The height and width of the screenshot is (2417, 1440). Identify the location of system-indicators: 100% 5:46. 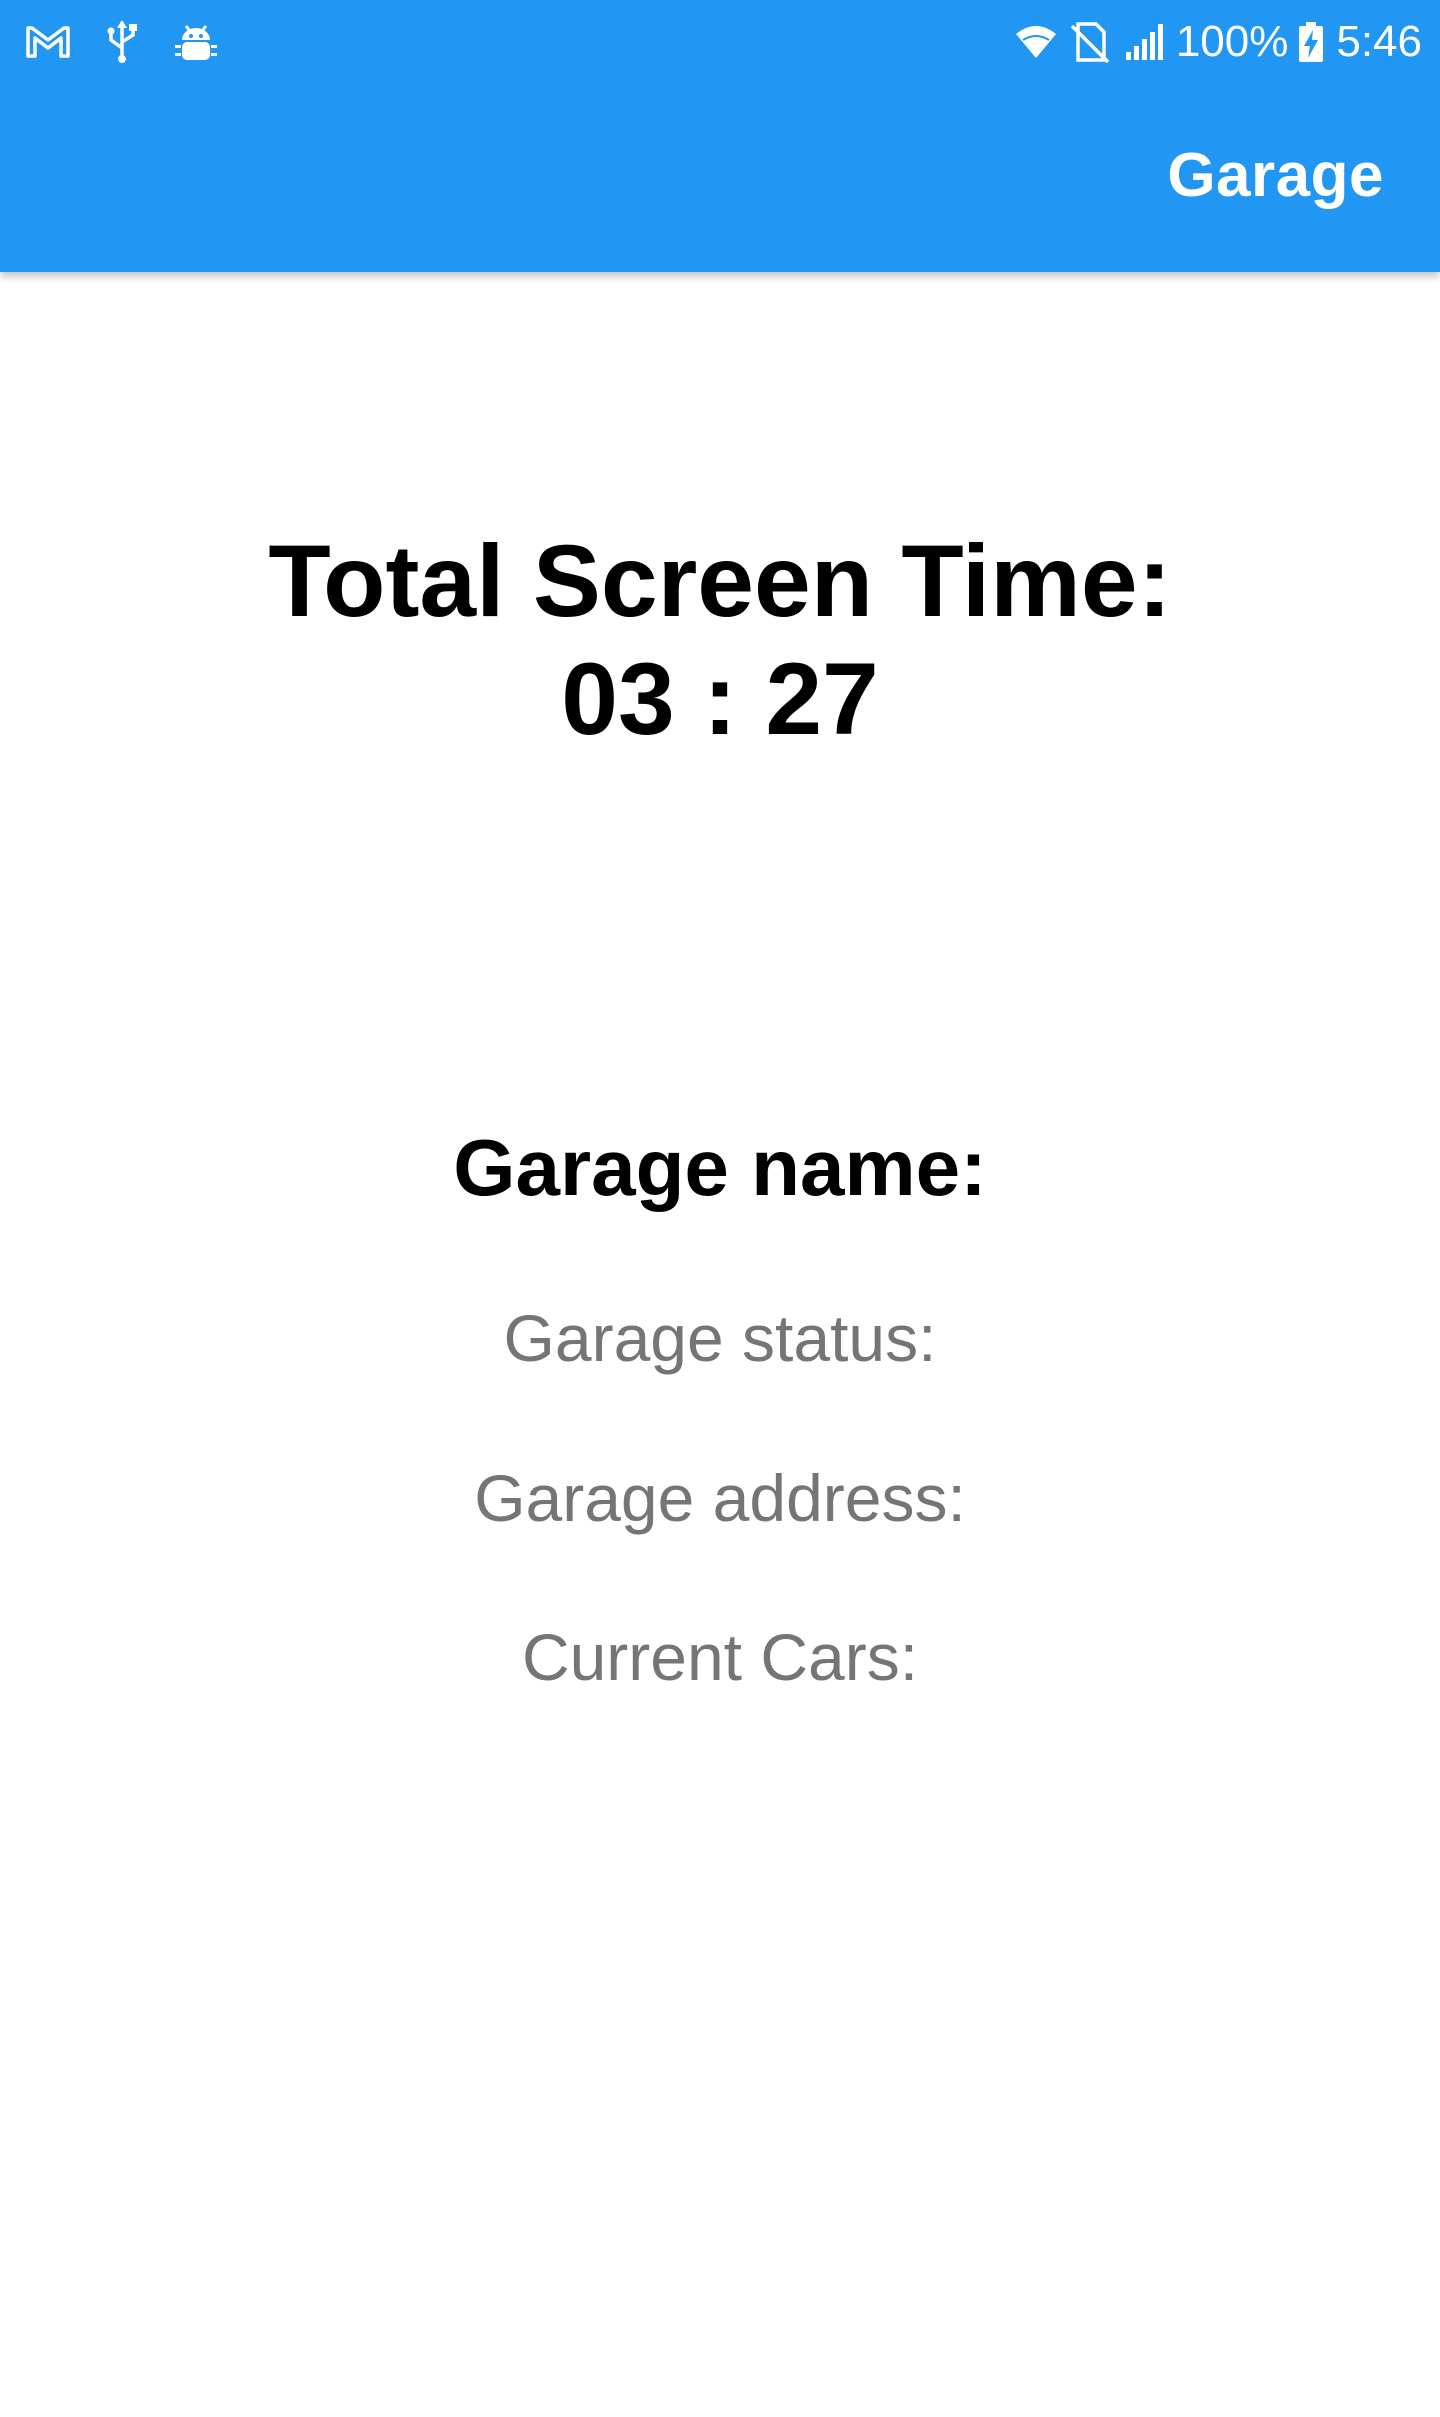
(1218, 42).